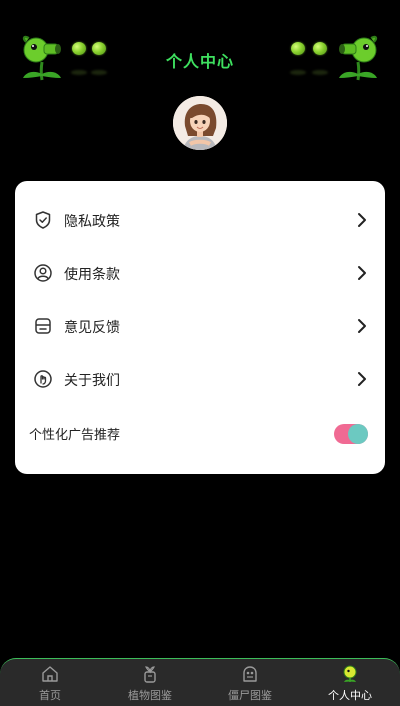 This screenshot has height=706, width=400. I want to click on plant-book-icon, so click(150, 674).